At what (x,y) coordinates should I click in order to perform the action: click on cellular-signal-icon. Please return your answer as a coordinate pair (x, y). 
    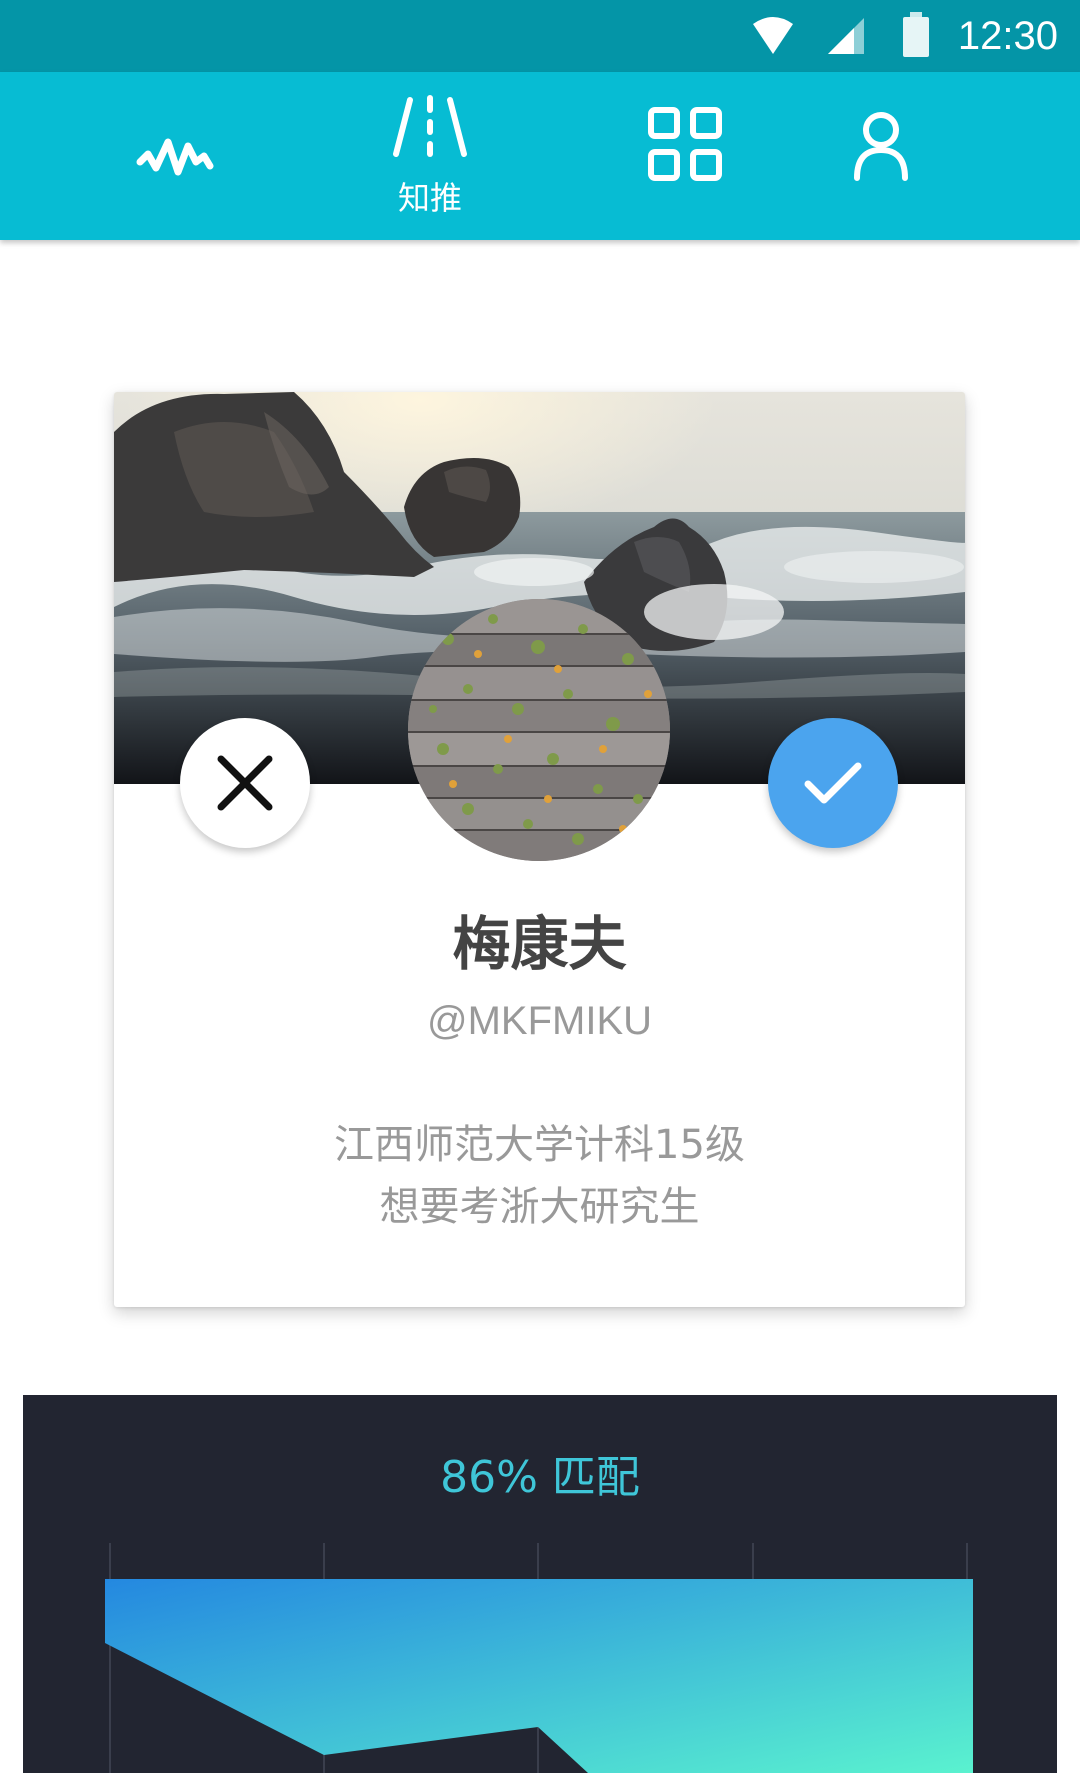
    Looking at the image, I should click on (846, 36).